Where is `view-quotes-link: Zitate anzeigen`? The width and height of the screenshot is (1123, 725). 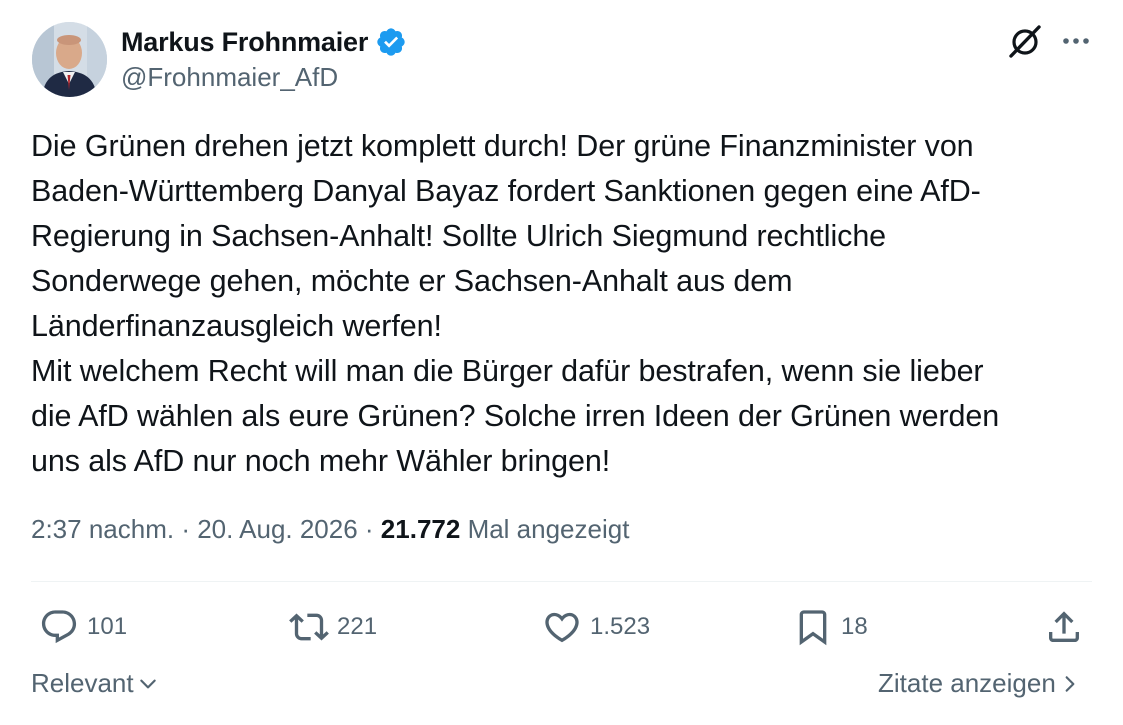 view-quotes-link: Zitate anzeigen is located at coordinates (979, 683).